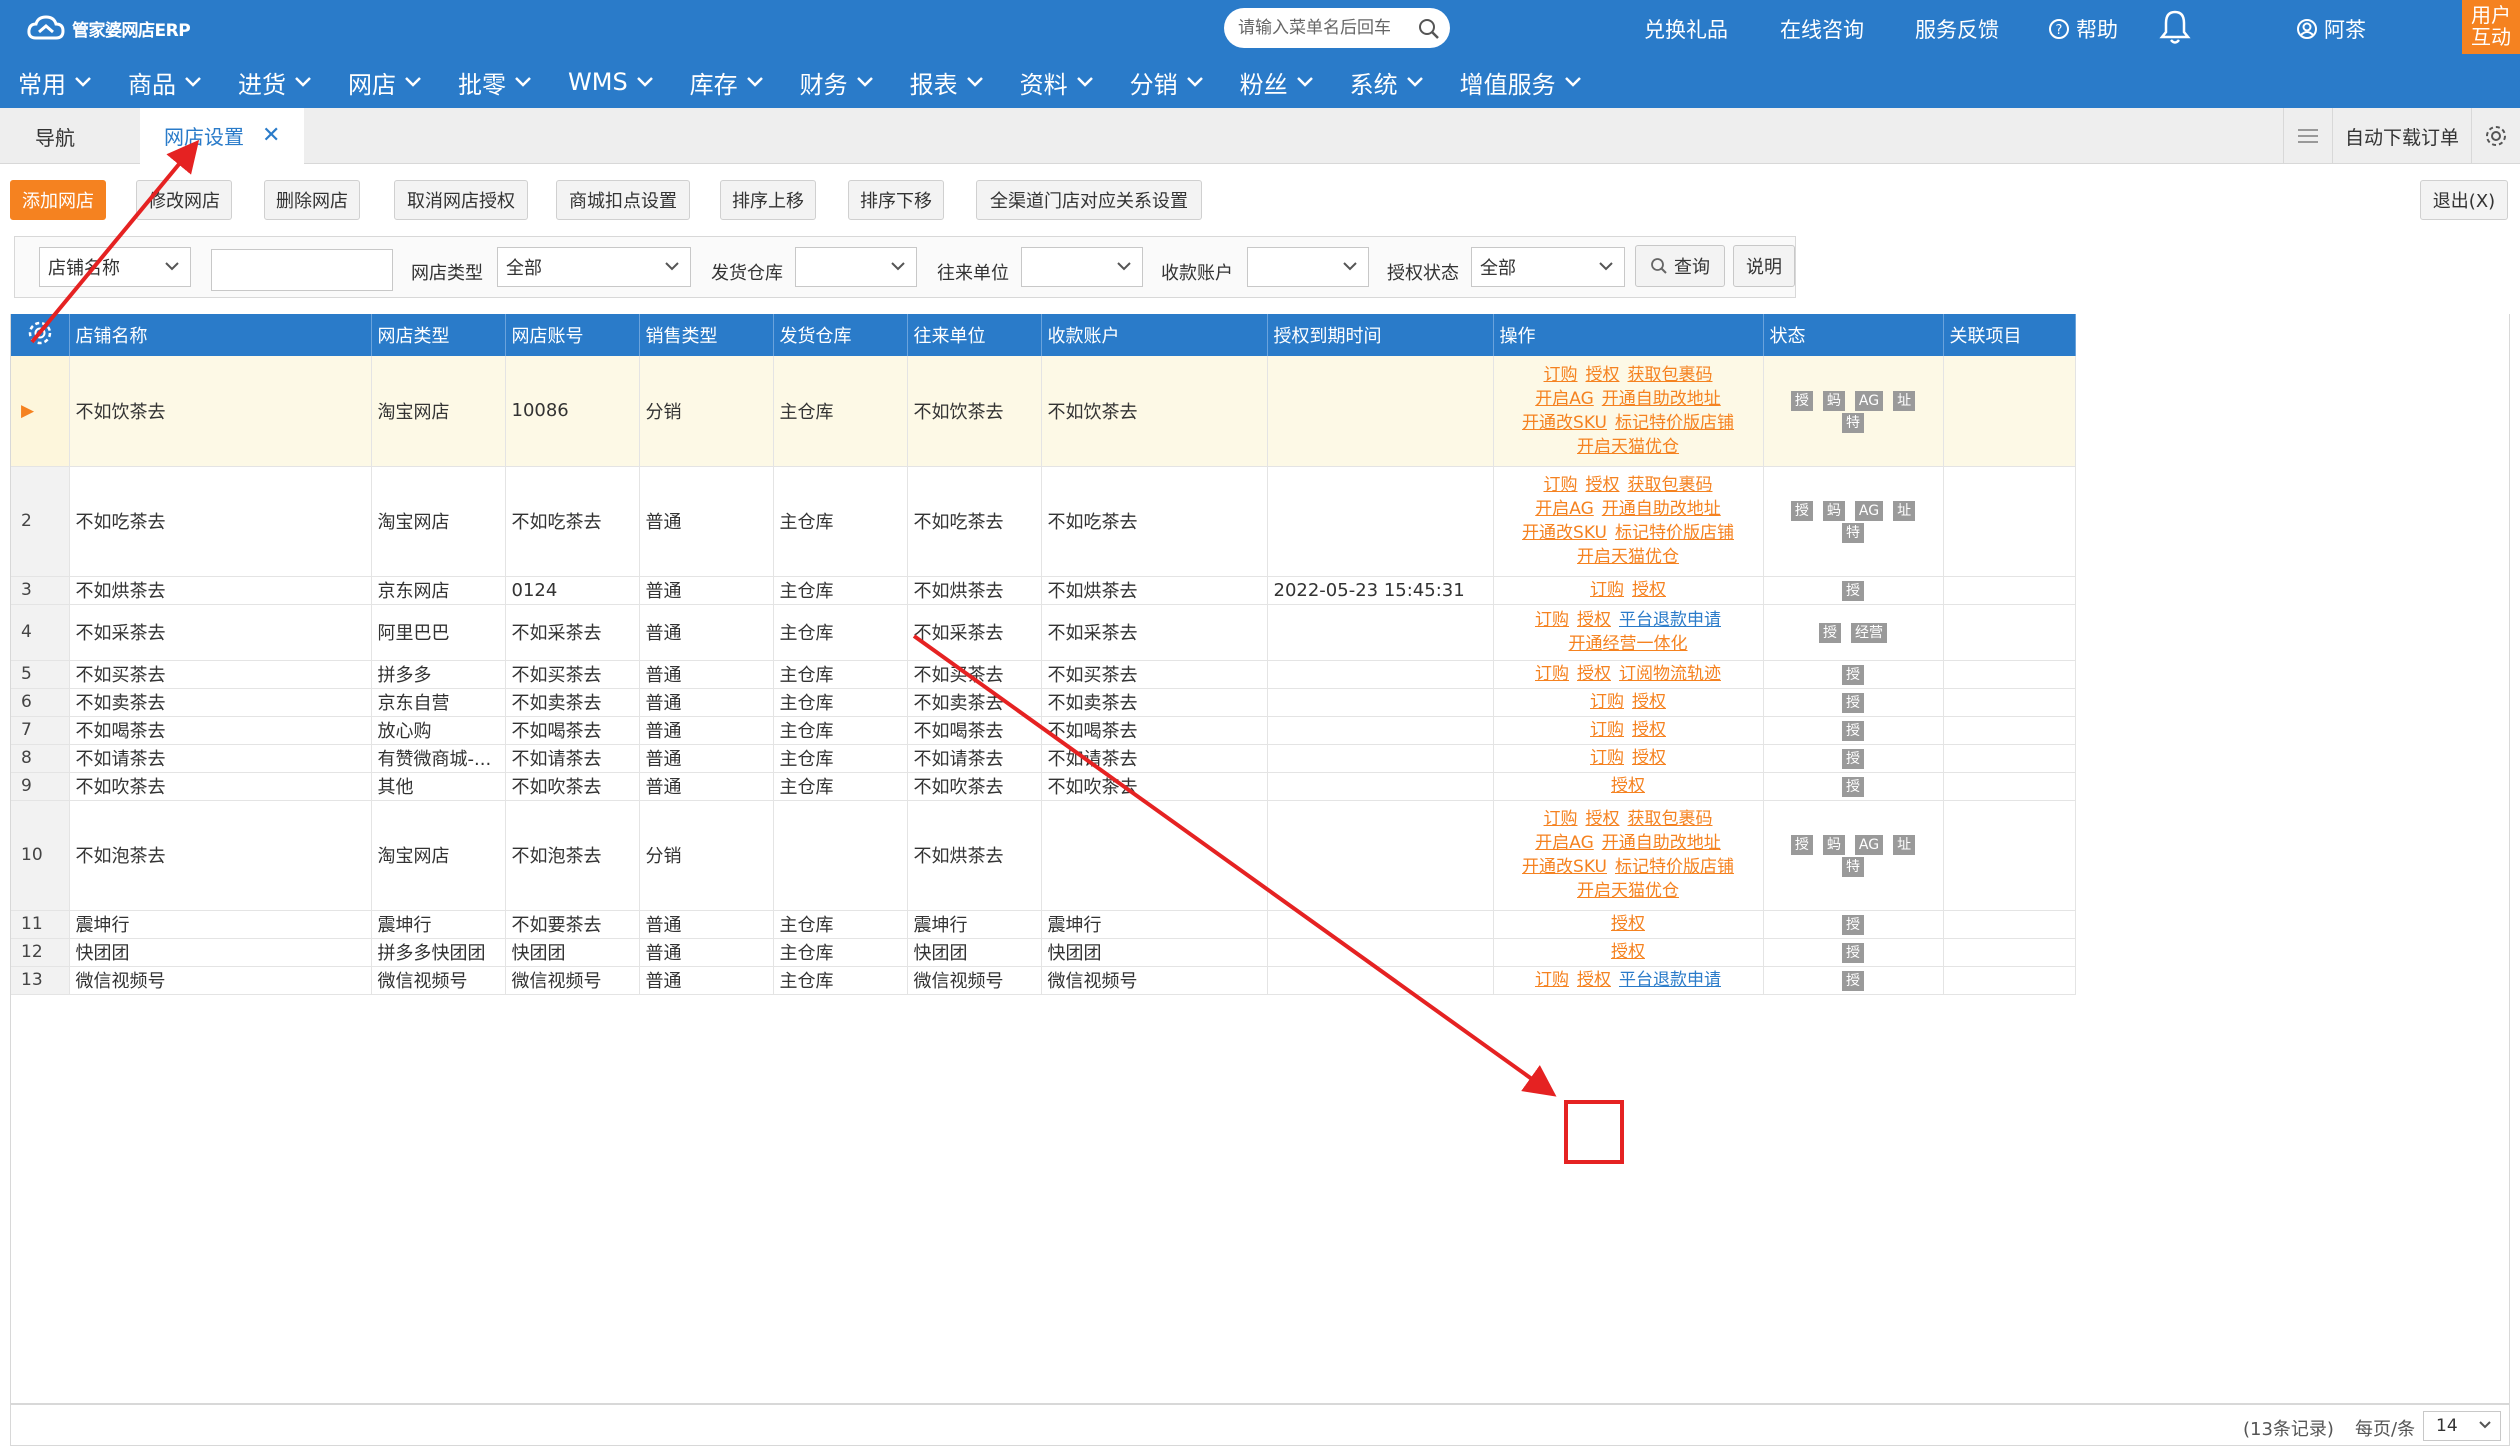 Image resolution: width=2520 pixels, height=1454 pixels. What do you see at coordinates (1328, 28) in the screenshot?
I see `menu-search-input` at bounding box center [1328, 28].